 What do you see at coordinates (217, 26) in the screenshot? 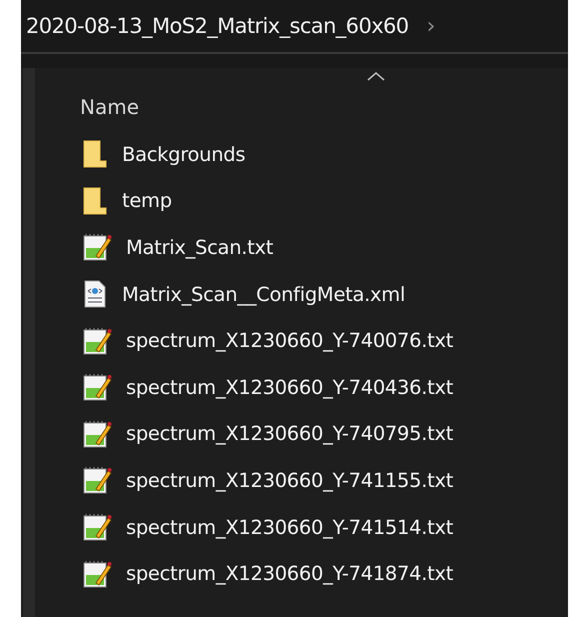
I see `breadcrumb-folder: 2020-08-13_MoS2_Matrix_scan_60x60` at bounding box center [217, 26].